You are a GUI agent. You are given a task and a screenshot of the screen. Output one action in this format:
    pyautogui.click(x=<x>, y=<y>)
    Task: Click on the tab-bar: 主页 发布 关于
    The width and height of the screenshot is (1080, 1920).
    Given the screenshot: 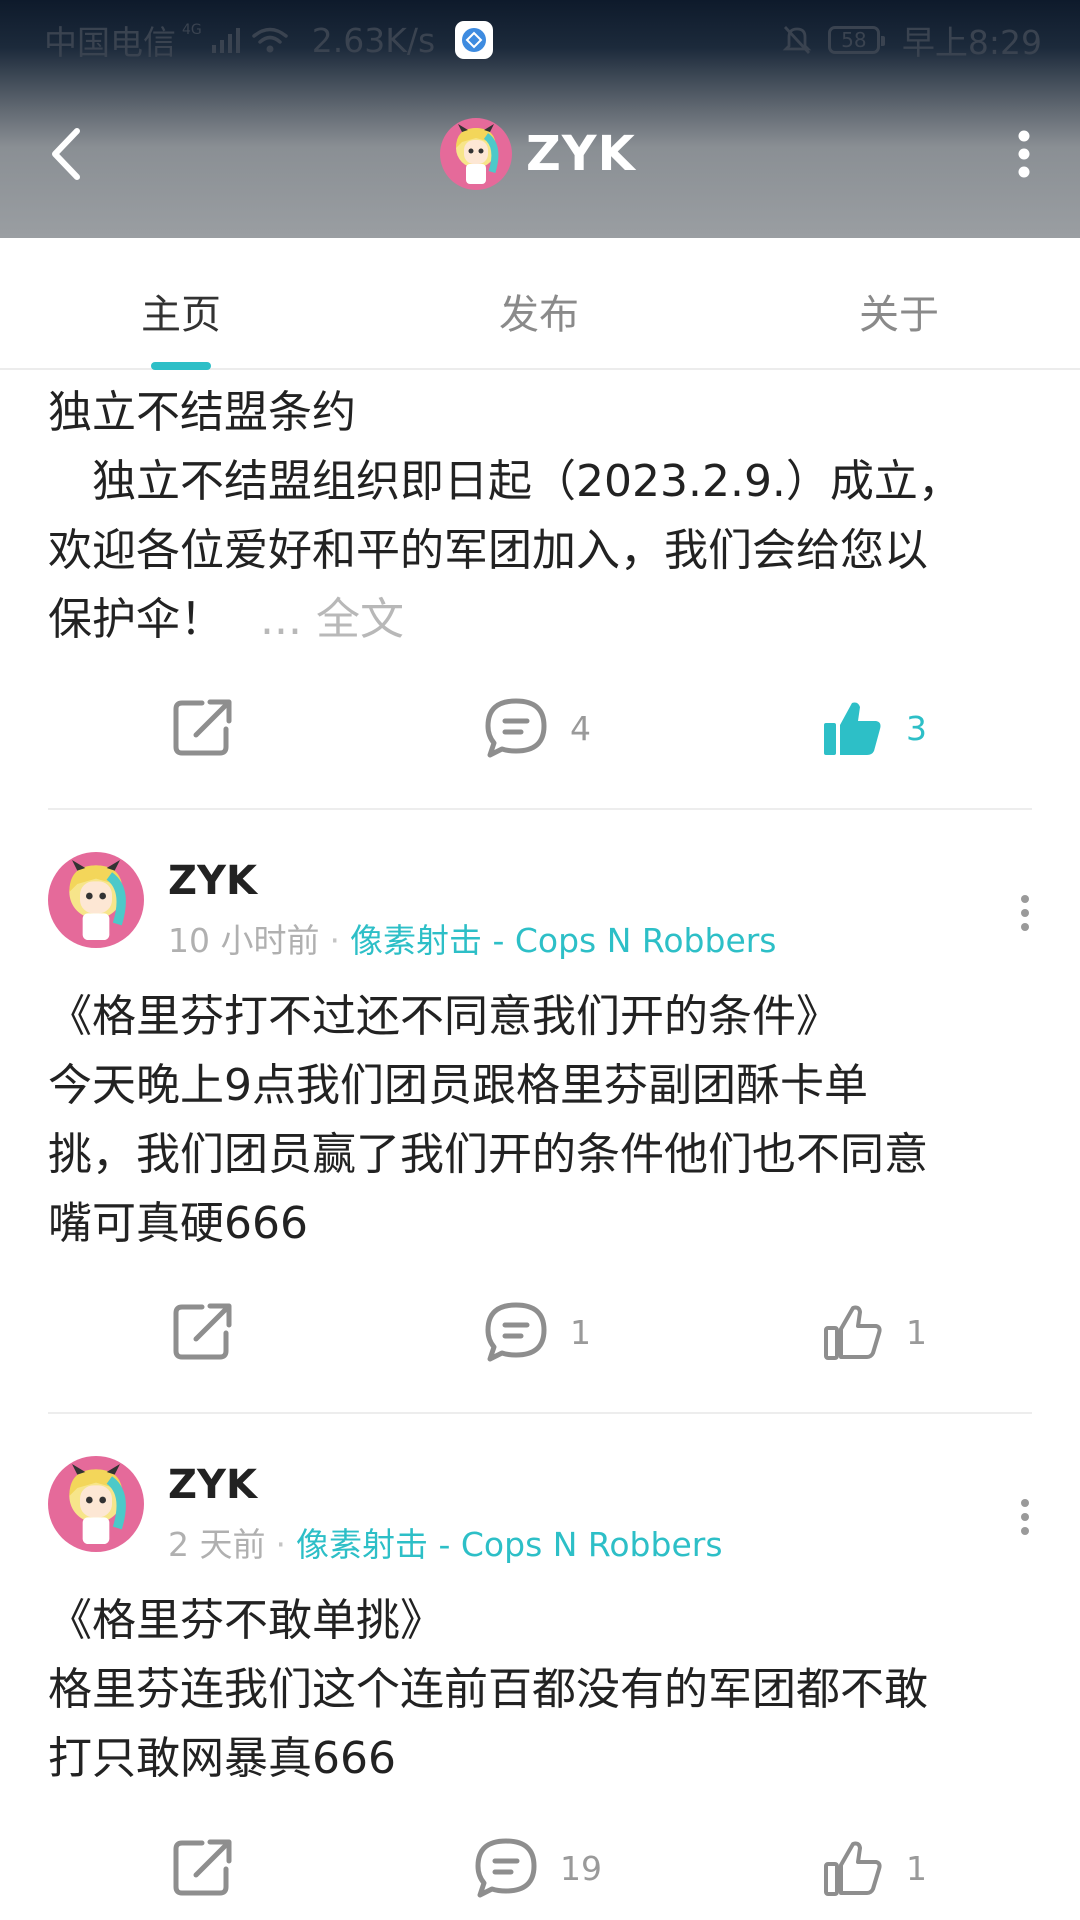 What is the action you would take?
    pyautogui.click(x=540, y=304)
    